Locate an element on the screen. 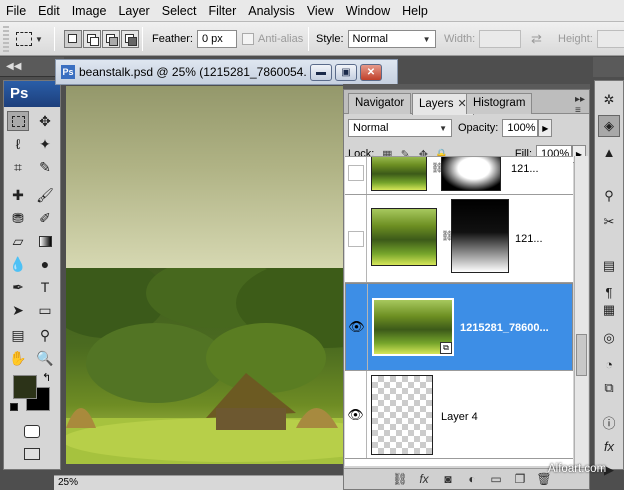 The image size is (624, 490). magic-wand-tool: ✦ is located at coordinates (45, 144).